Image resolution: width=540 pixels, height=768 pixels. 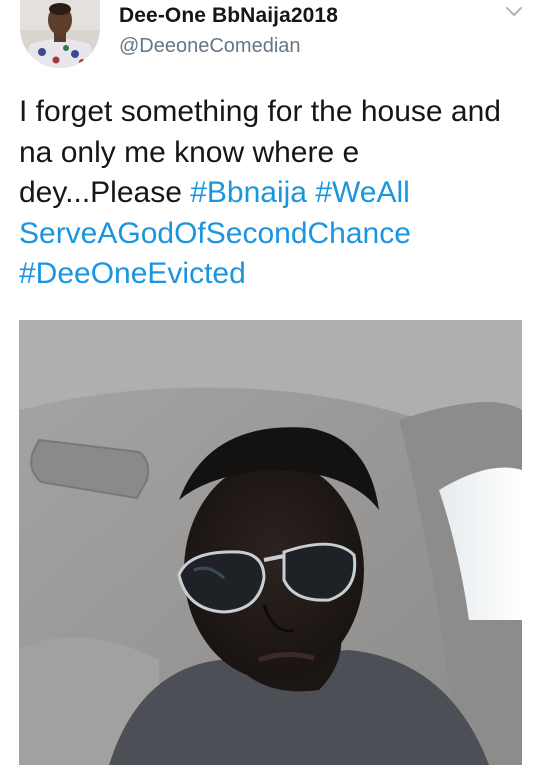 What do you see at coordinates (248, 192) in the screenshot?
I see `hashtag-bbnaija: #Bbnaija` at bounding box center [248, 192].